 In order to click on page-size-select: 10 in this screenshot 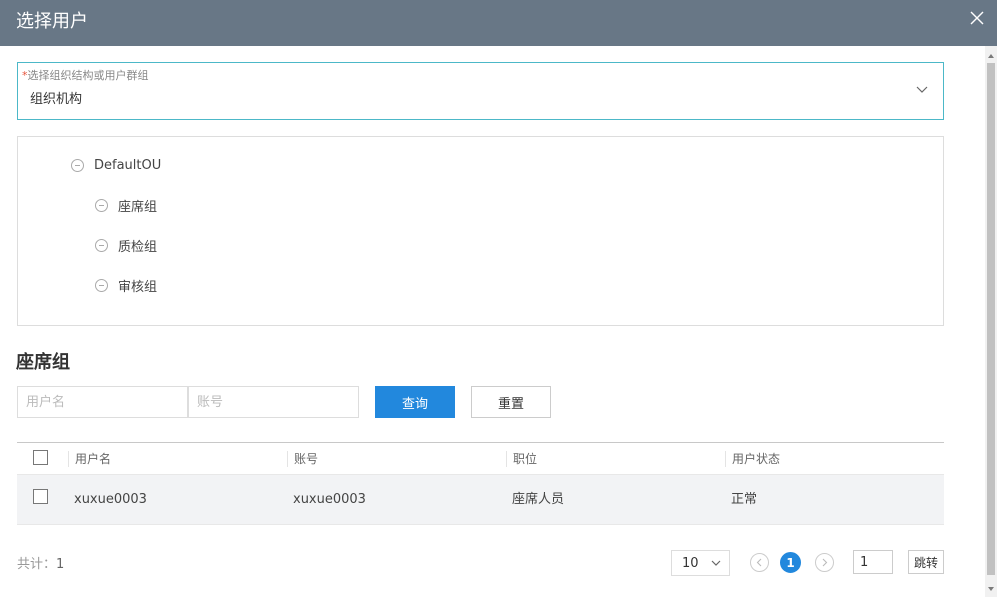, I will do `click(700, 563)`.